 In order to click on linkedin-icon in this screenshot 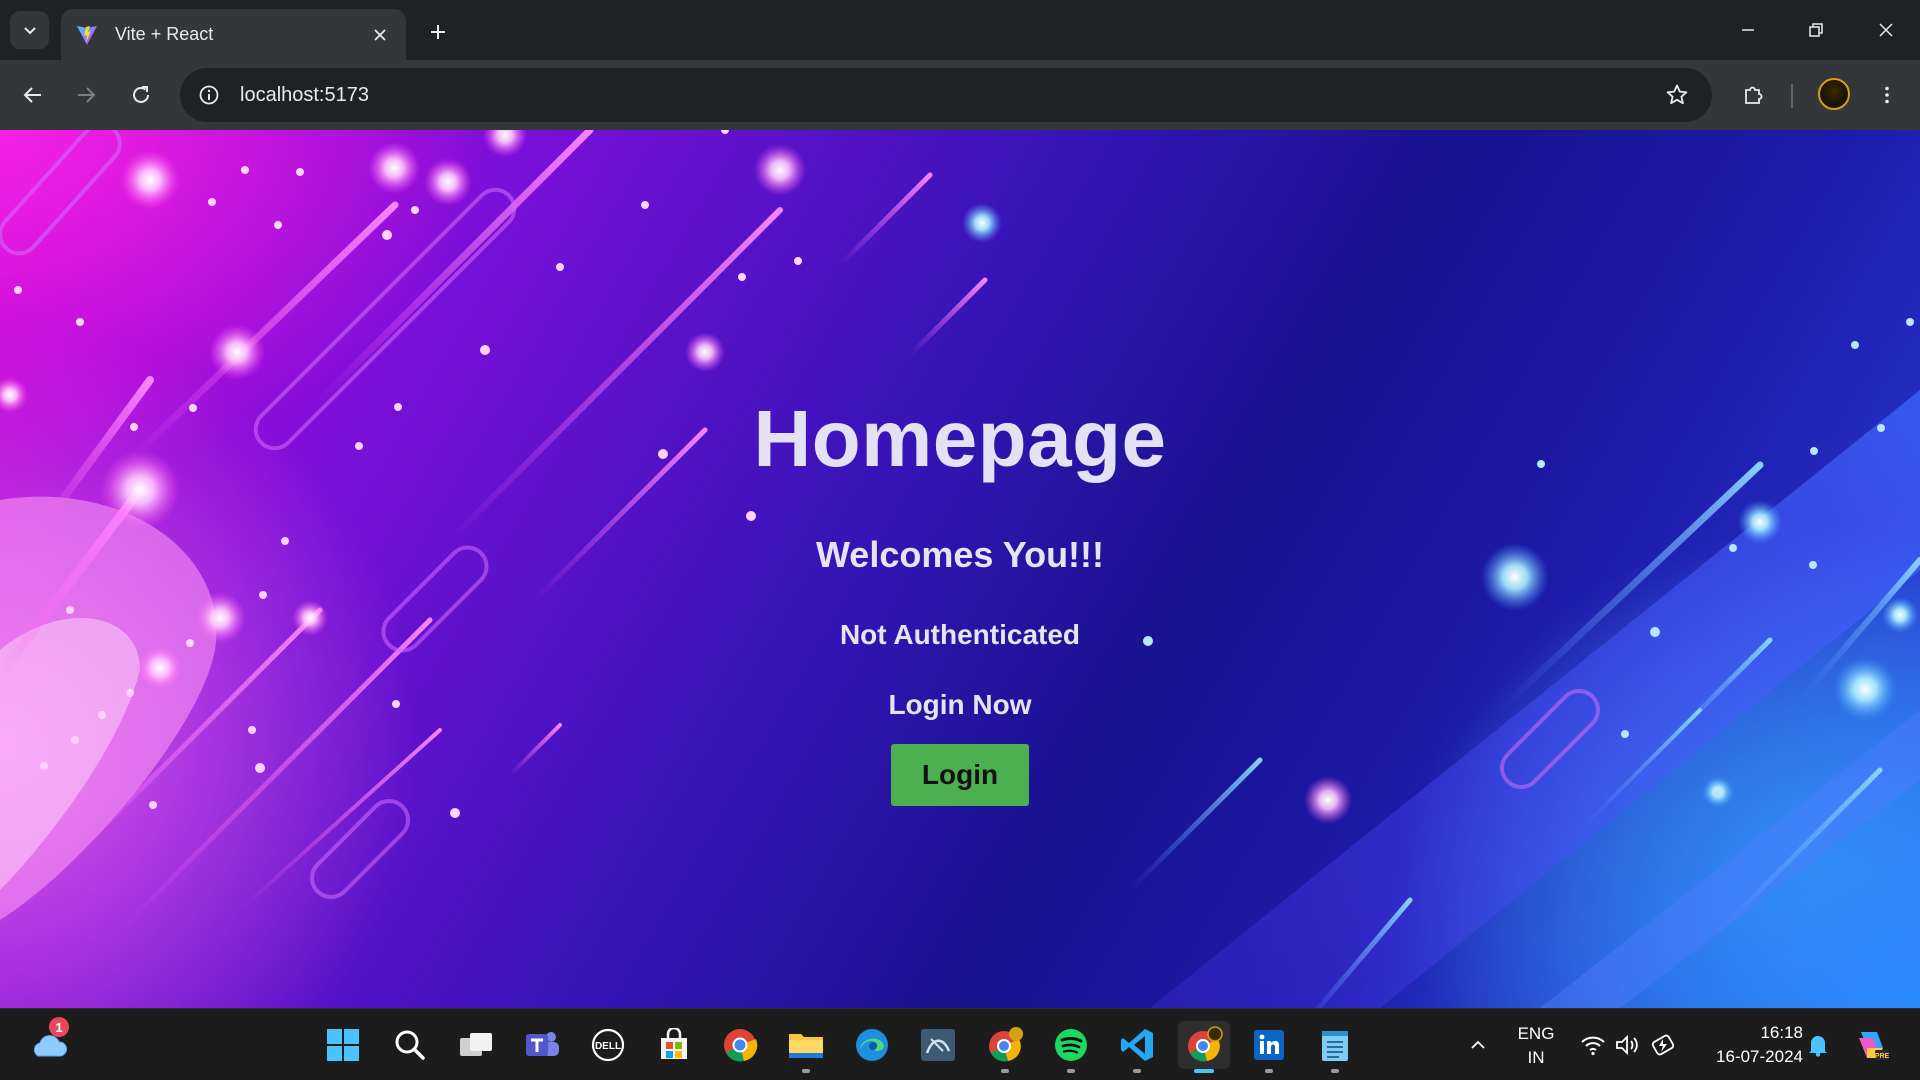, I will do `click(1269, 1045)`.